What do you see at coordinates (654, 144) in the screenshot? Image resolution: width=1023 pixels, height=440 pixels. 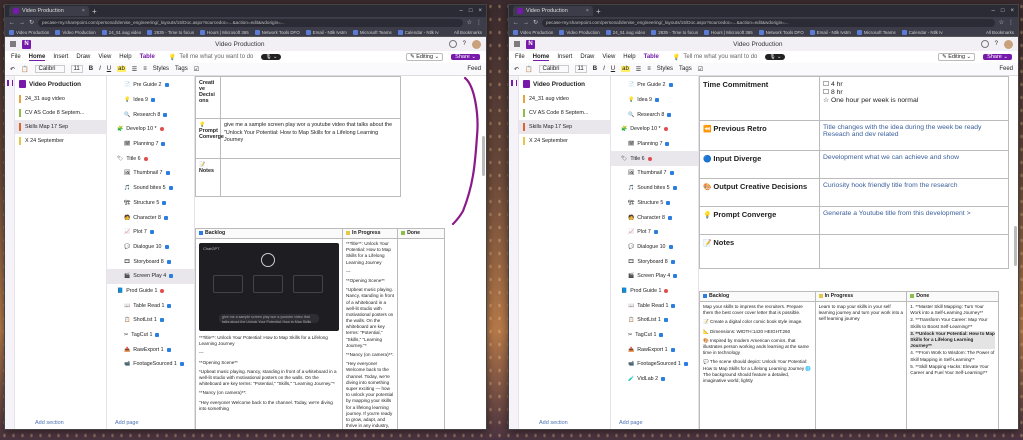 I see `page-item: 🗓 Planning 7` at bounding box center [654, 144].